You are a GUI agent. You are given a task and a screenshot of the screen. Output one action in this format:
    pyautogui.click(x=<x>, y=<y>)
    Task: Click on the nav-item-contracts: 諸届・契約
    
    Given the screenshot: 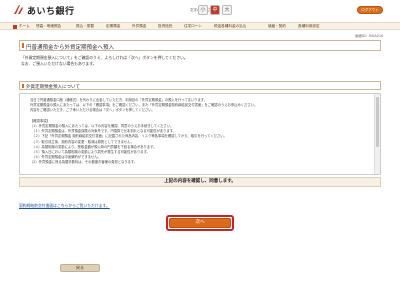 What is the action you would take?
    pyautogui.click(x=277, y=26)
    